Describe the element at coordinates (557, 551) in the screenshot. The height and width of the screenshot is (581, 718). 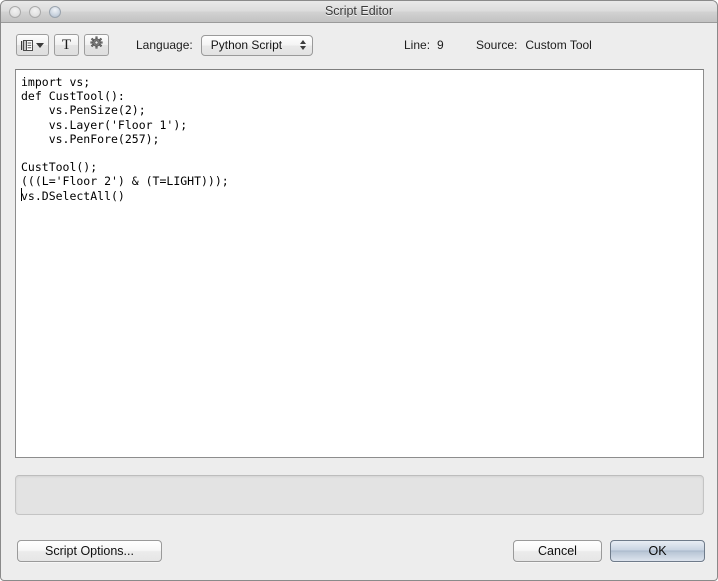
I see `cancel-button: Cancel` at that location.